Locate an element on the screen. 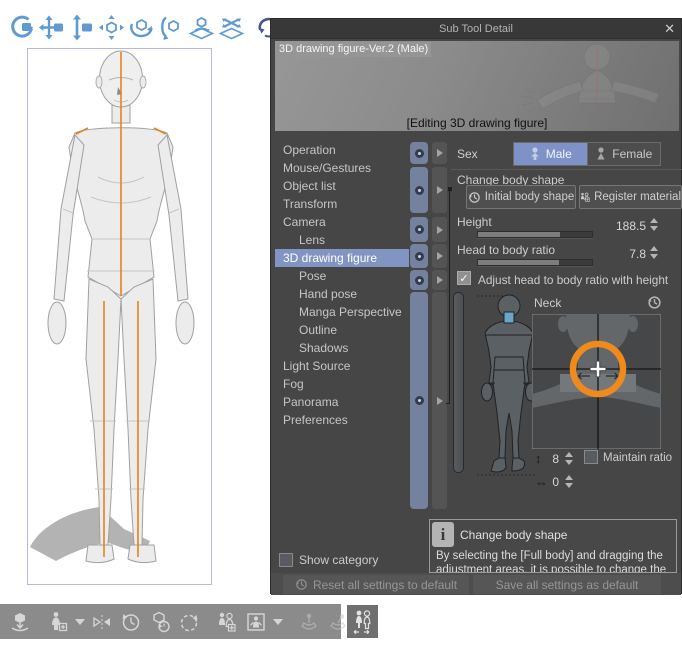 This screenshot has height=646, width=682. nav-item-transform: Transform is located at coordinates (342, 204).